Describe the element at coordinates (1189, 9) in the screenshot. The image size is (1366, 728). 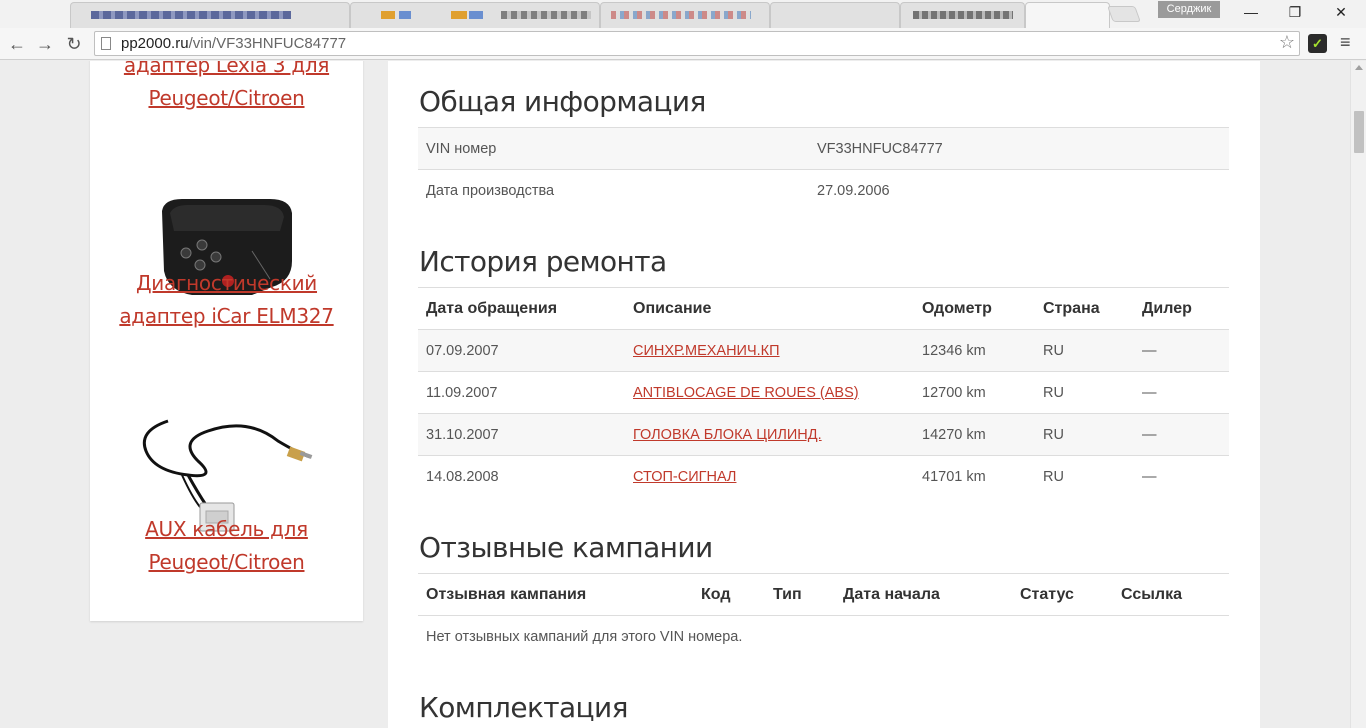
I see `profile-badge: Серджик` at that location.